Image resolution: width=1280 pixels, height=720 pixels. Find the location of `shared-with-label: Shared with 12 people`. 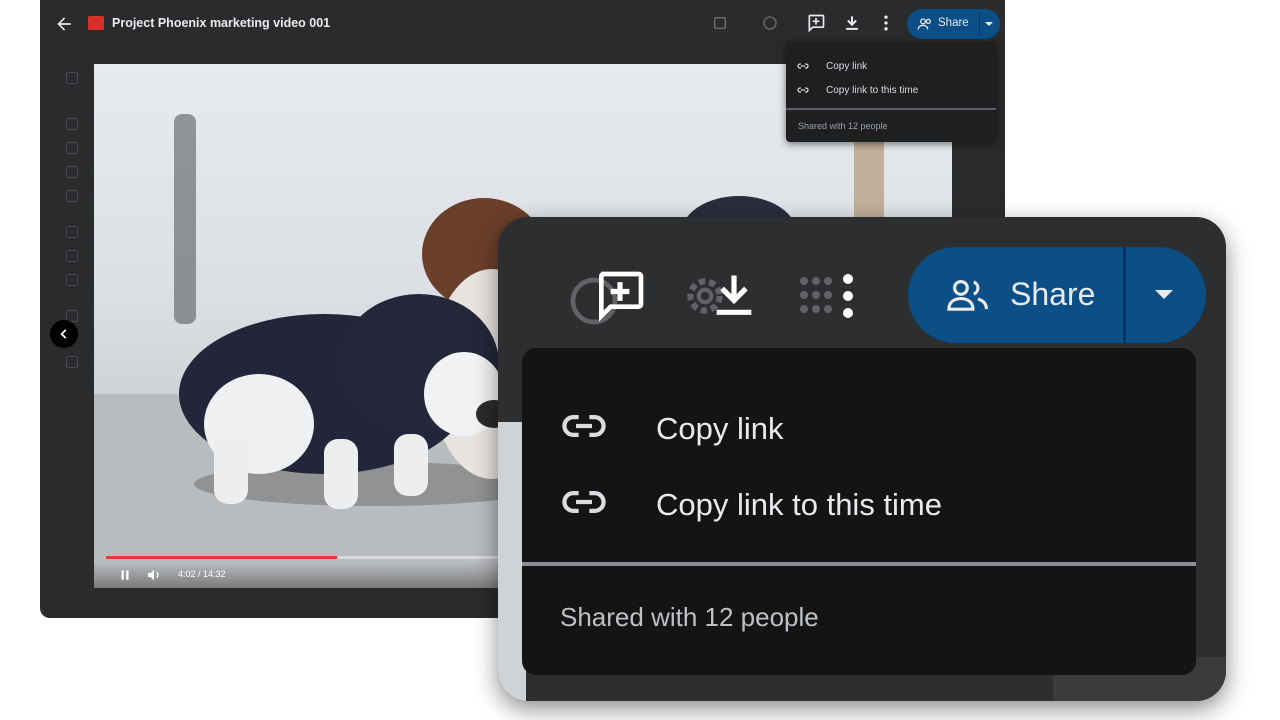

shared-with-label: Shared with 12 people is located at coordinates (689, 617).